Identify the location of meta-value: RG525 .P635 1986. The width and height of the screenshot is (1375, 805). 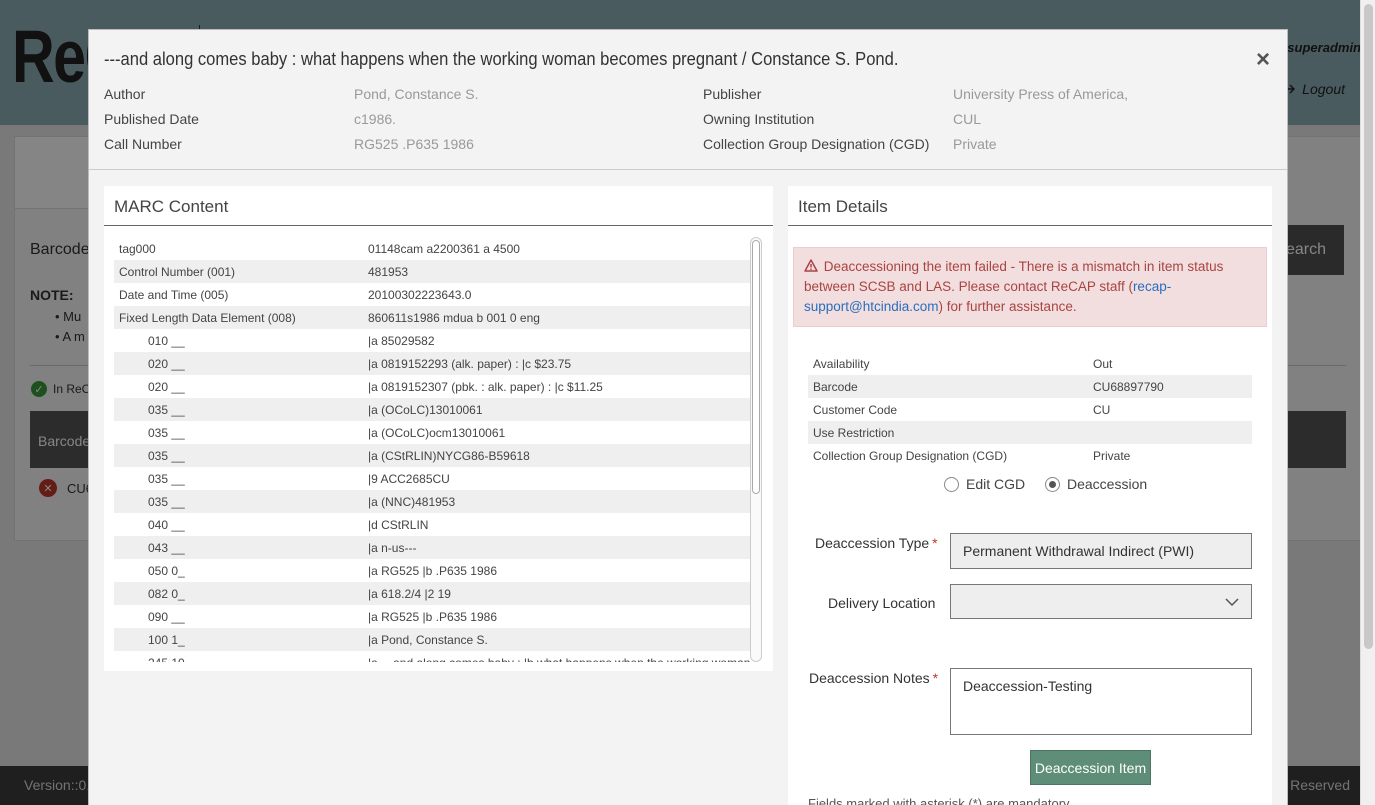
(414, 144).